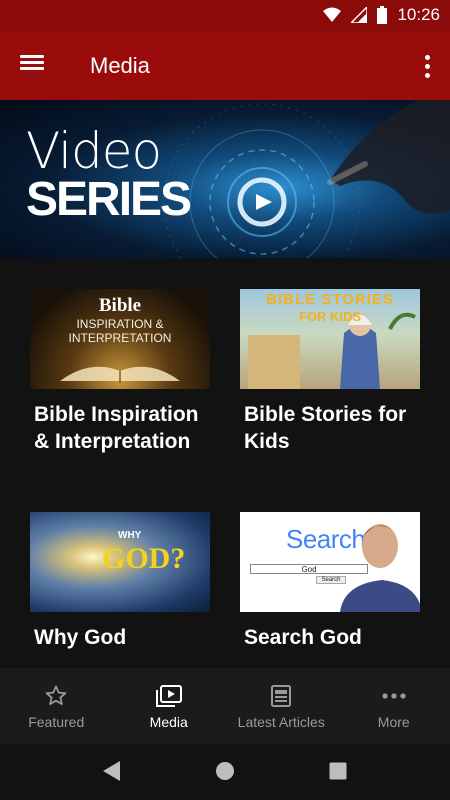 Image resolution: width=450 pixels, height=800 pixels. Describe the element at coordinates (116, 428) in the screenshot. I see `card-label: Bible Inspiration & Interpretation` at that location.